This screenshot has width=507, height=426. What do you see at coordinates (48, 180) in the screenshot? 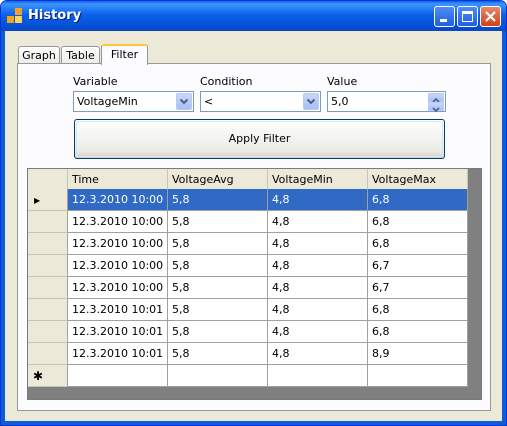
I see `grid-corner-header` at bounding box center [48, 180].